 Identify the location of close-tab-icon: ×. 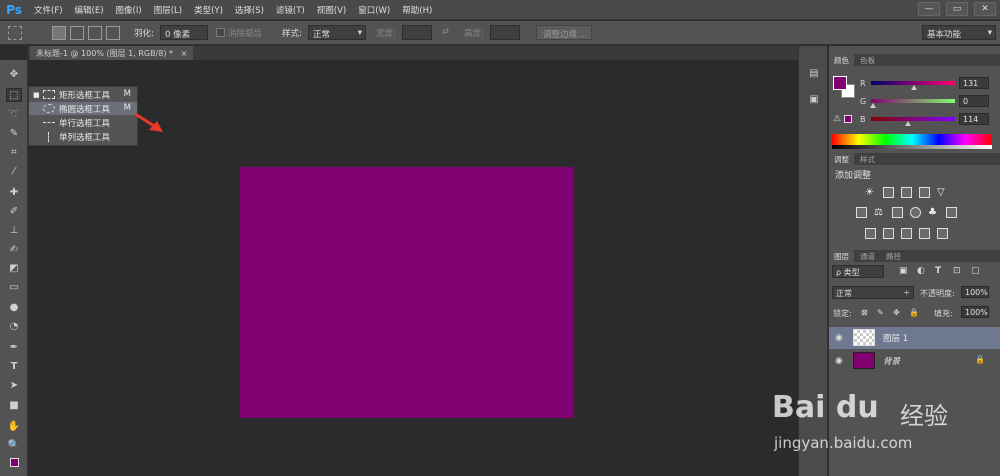
(184, 53).